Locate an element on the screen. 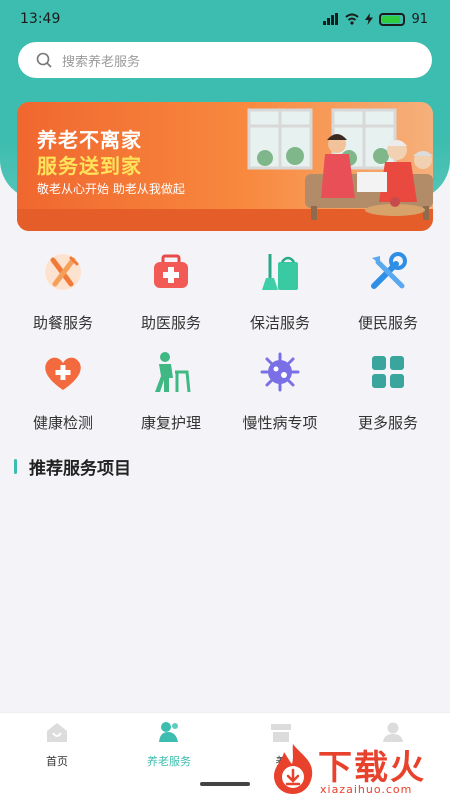 This screenshot has width=450, height=800. service-chronic: 慢性病专项 is located at coordinates (280, 391).